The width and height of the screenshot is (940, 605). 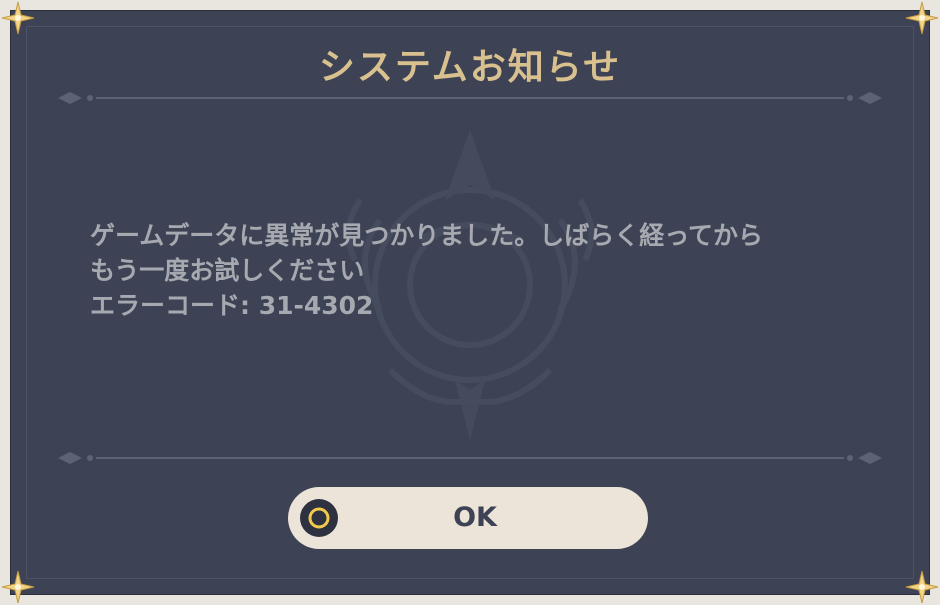 What do you see at coordinates (232, 305) in the screenshot?
I see `error-code-line: エラーコード: 31-4302` at bounding box center [232, 305].